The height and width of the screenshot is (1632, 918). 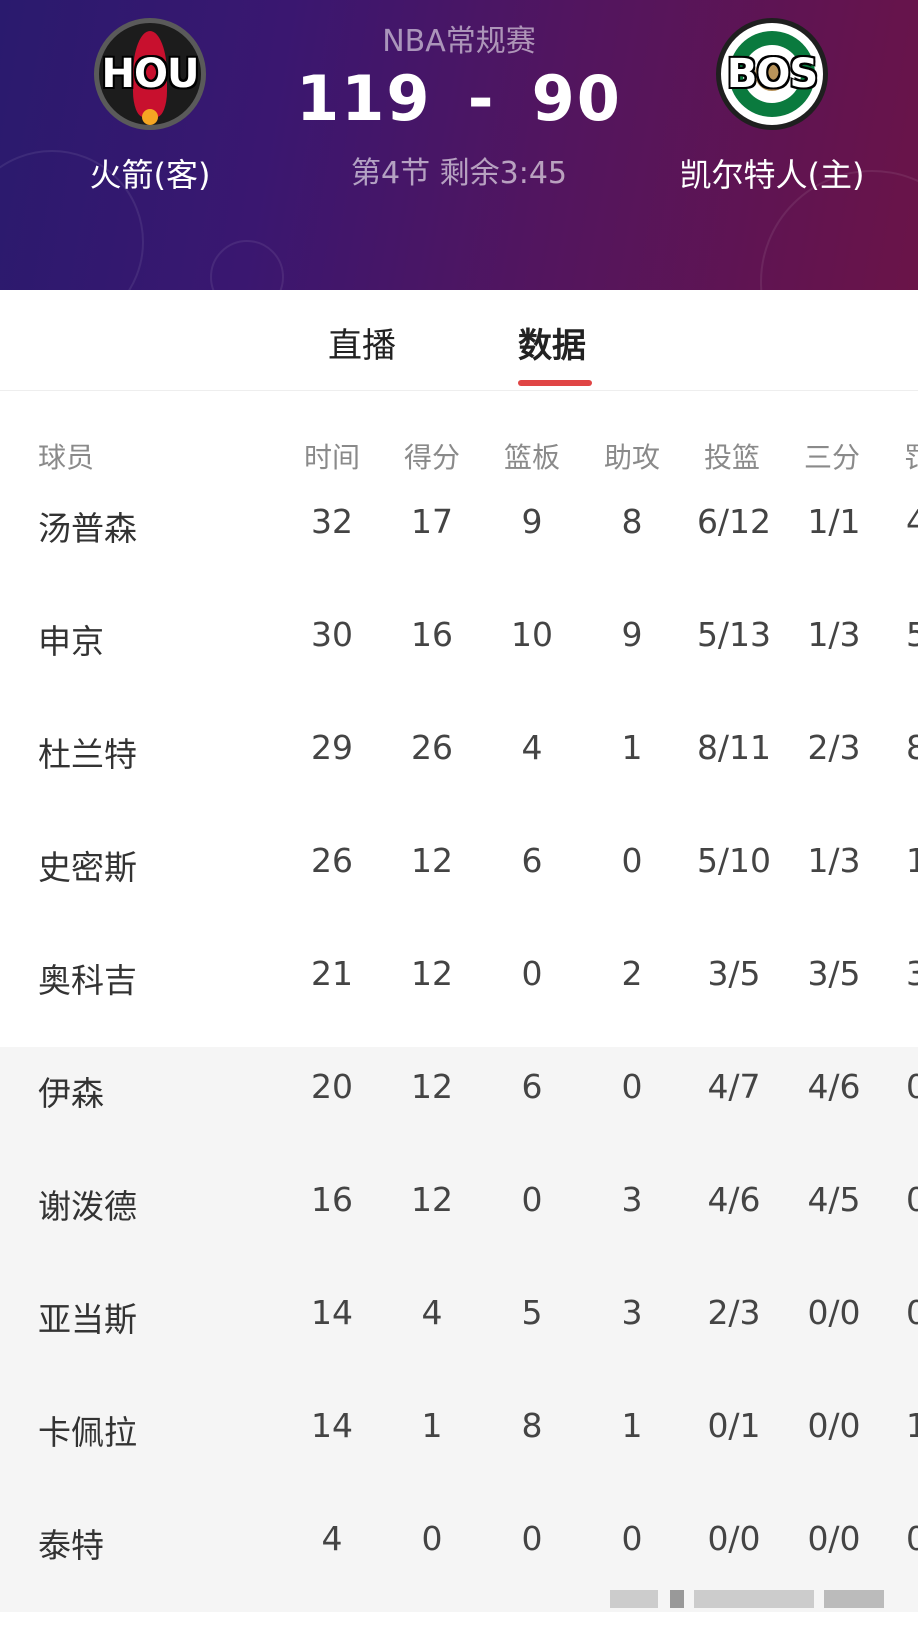 What do you see at coordinates (362, 342) in the screenshot?
I see `tab-live: 直播` at bounding box center [362, 342].